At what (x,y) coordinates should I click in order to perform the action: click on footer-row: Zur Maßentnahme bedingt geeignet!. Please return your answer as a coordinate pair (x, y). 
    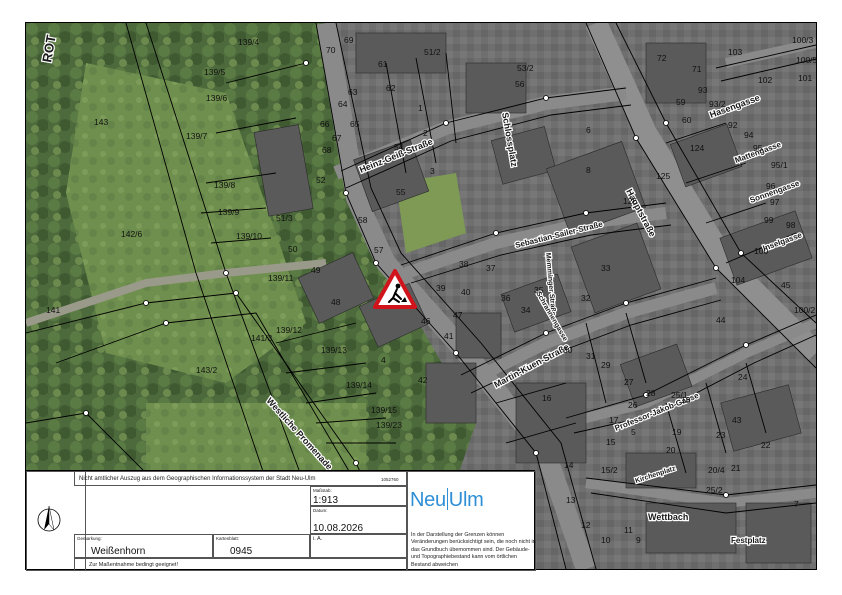
    Looking at the image, I should click on (240, 564).